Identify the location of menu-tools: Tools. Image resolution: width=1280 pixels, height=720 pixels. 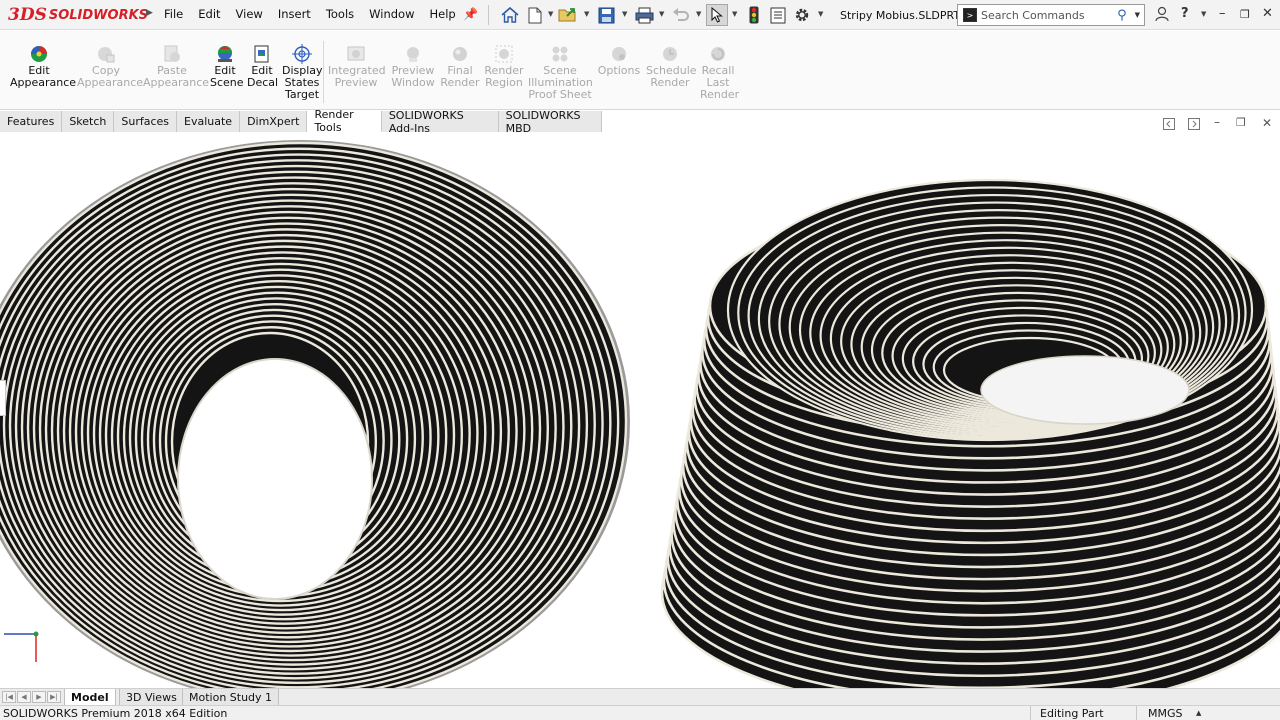
(340, 14).